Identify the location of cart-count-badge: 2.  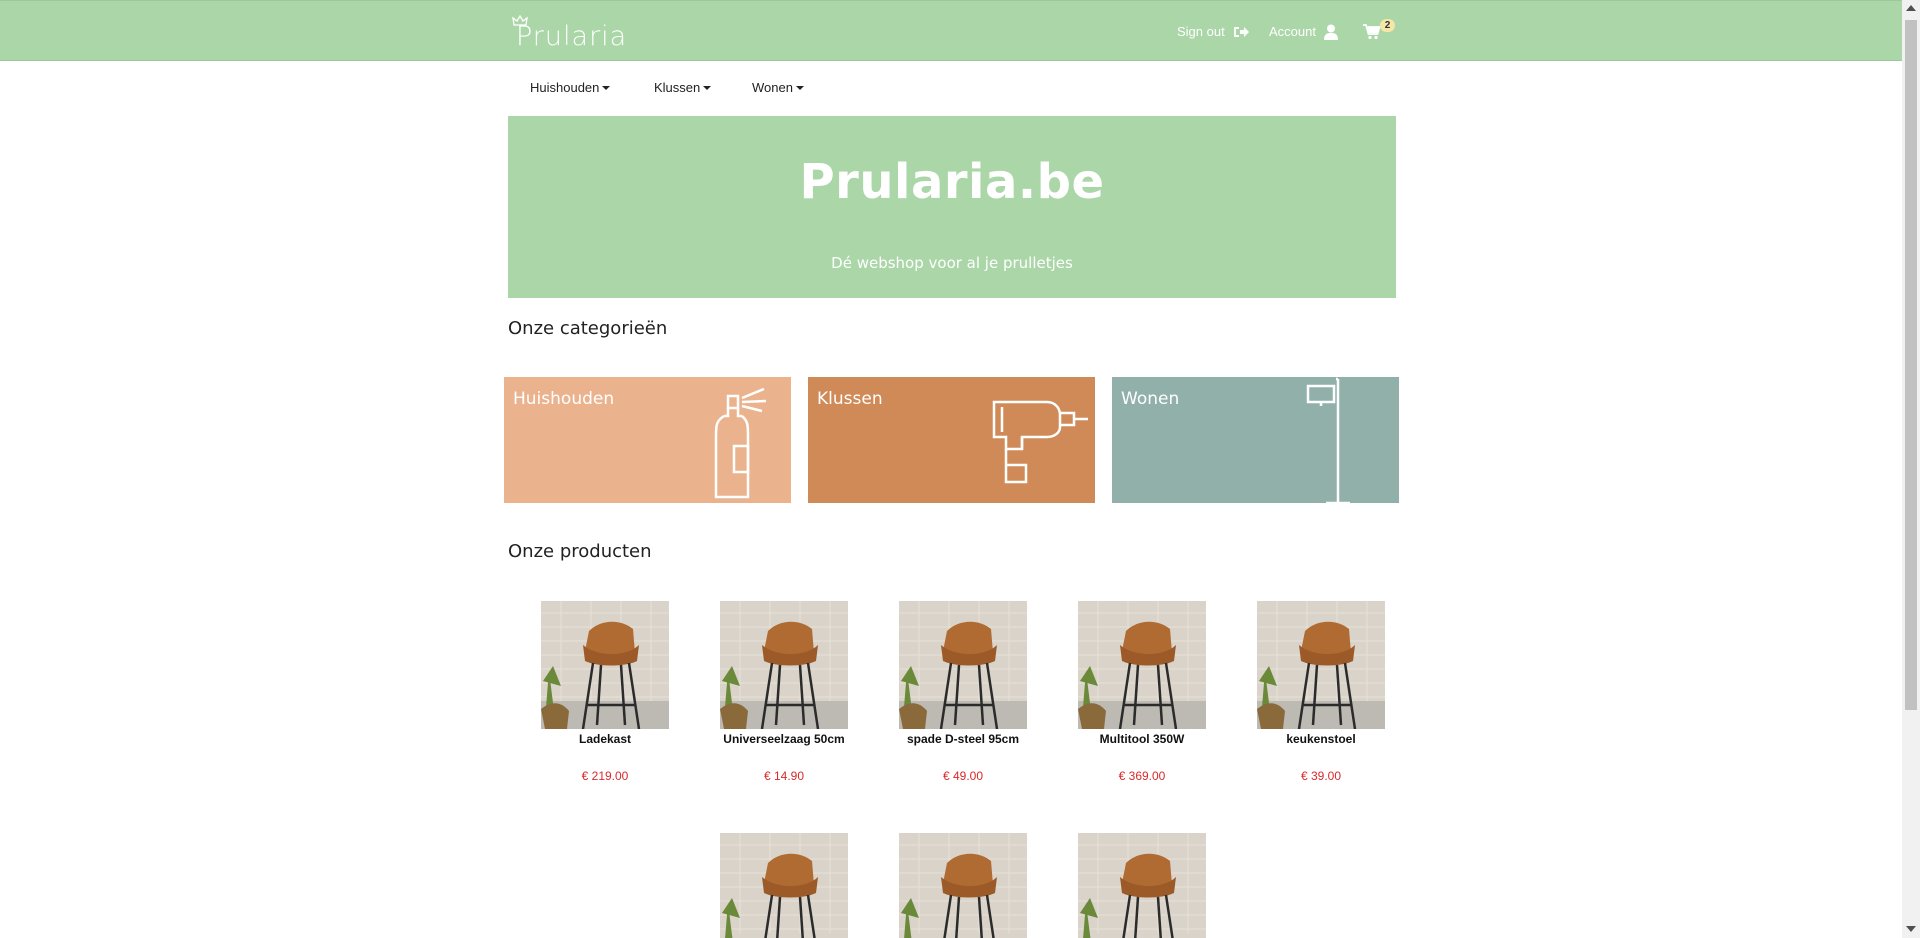
(1387, 25).